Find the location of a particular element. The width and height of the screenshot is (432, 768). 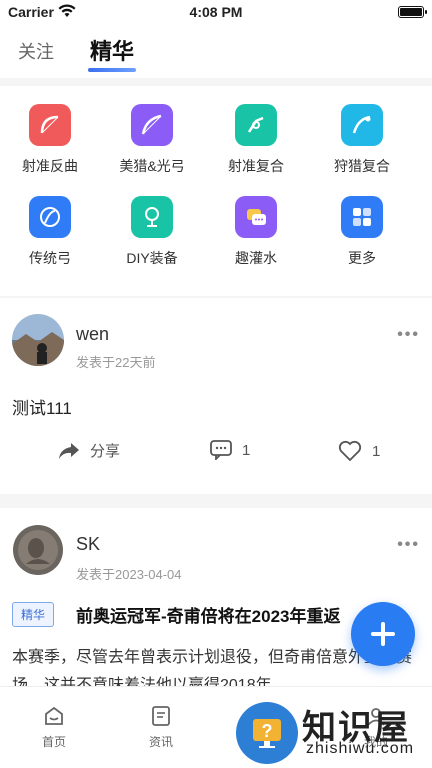

watermark-domain: zhishiwu.com is located at coordinates (360, 748).